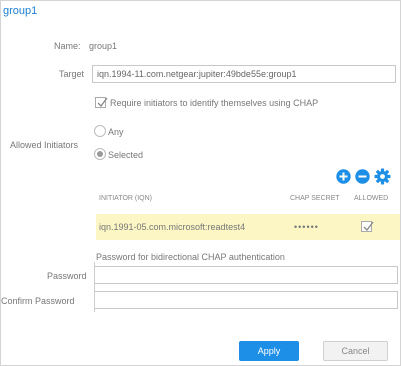 Image resolution: width=401 pixels, height=366 pixels. What do you see at coordinates (248, 202) in the screenshot?
I see `table-header: INITIATOR (IQN) CHAP SECRET ALLOWED` at bounding box center [248, 202].